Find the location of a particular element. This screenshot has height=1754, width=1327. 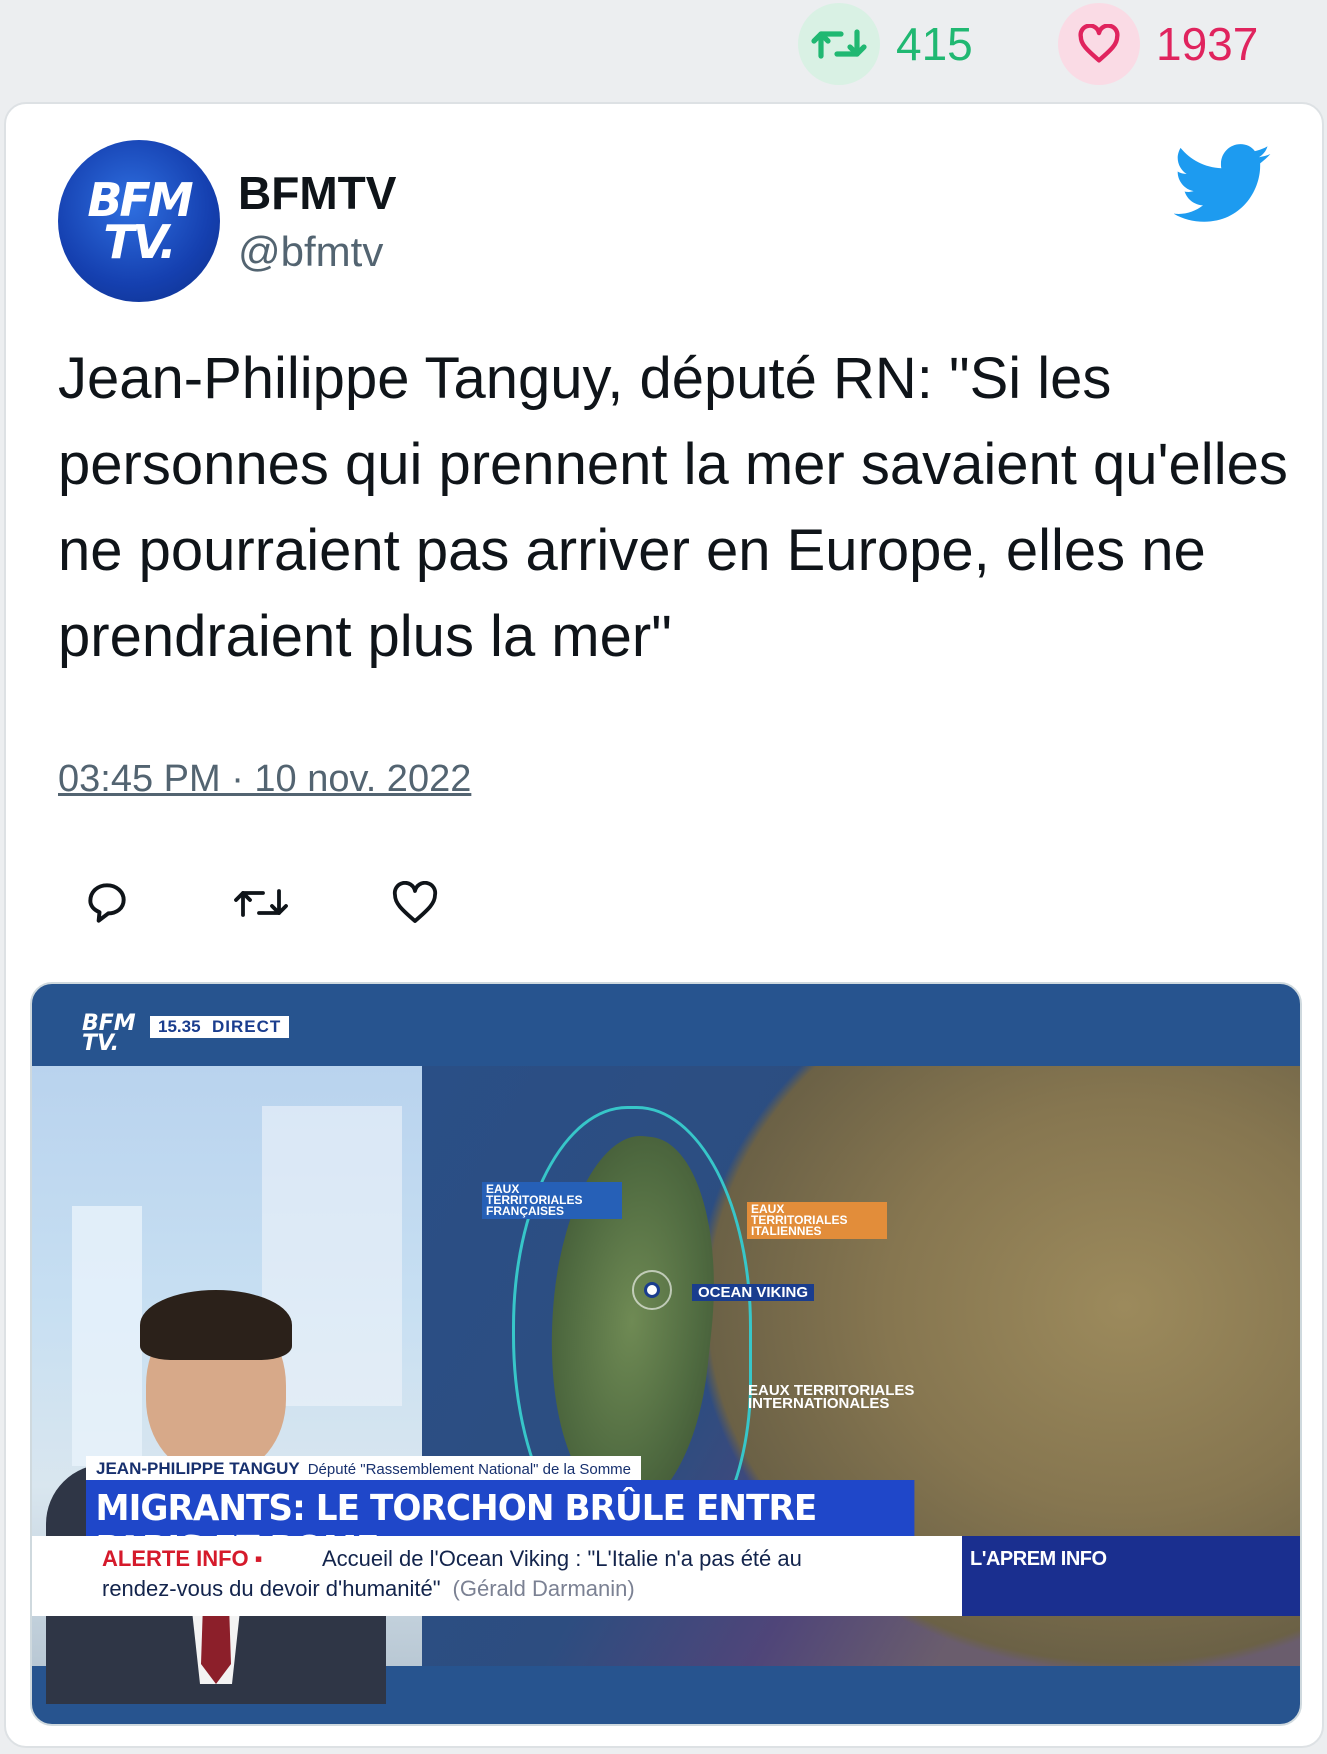

author-name: BFMTV is located at coordinates (317, 193).